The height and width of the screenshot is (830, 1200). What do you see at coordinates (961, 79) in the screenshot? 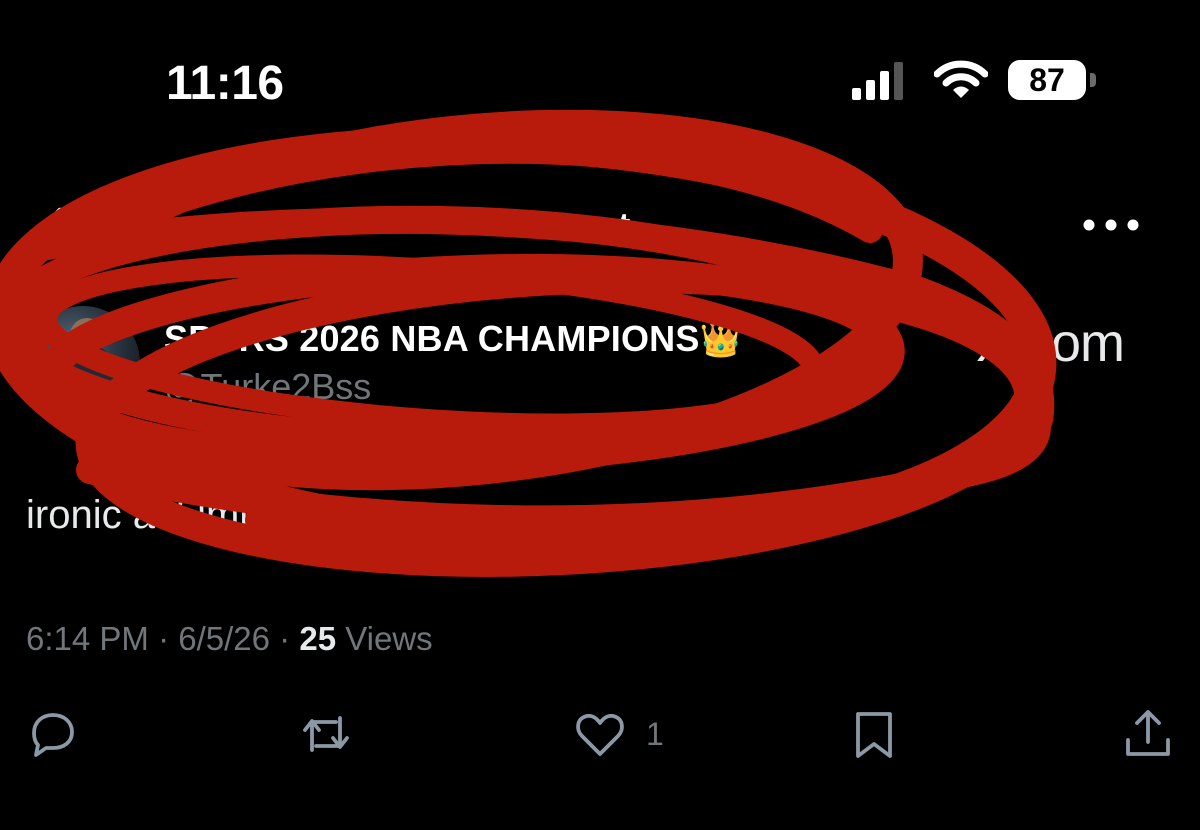
I see `wifi-icon` at bounding box center [961, 79].